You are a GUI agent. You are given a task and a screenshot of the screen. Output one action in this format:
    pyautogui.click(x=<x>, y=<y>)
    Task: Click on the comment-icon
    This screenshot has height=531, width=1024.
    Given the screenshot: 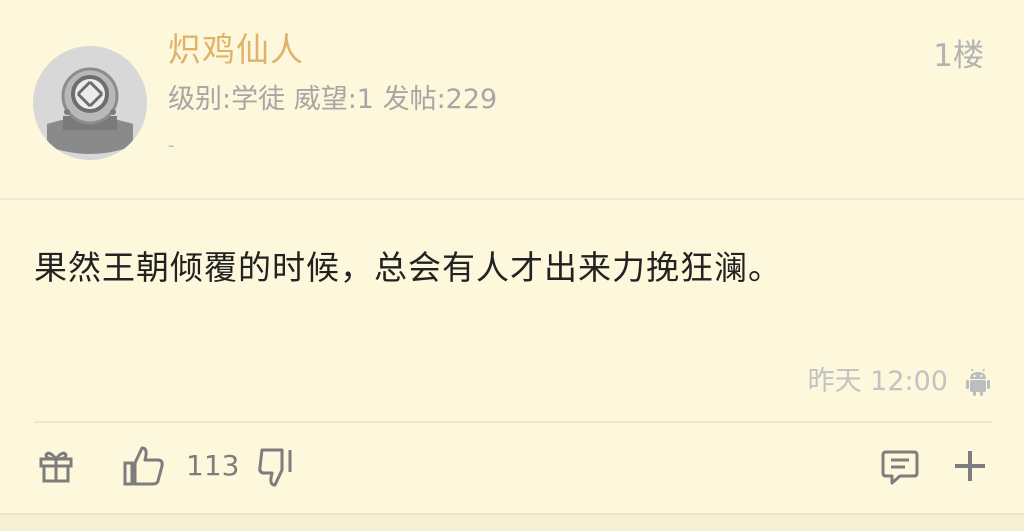 What is the action you would take?
    pyautogui.click(x=900, y=467)
    